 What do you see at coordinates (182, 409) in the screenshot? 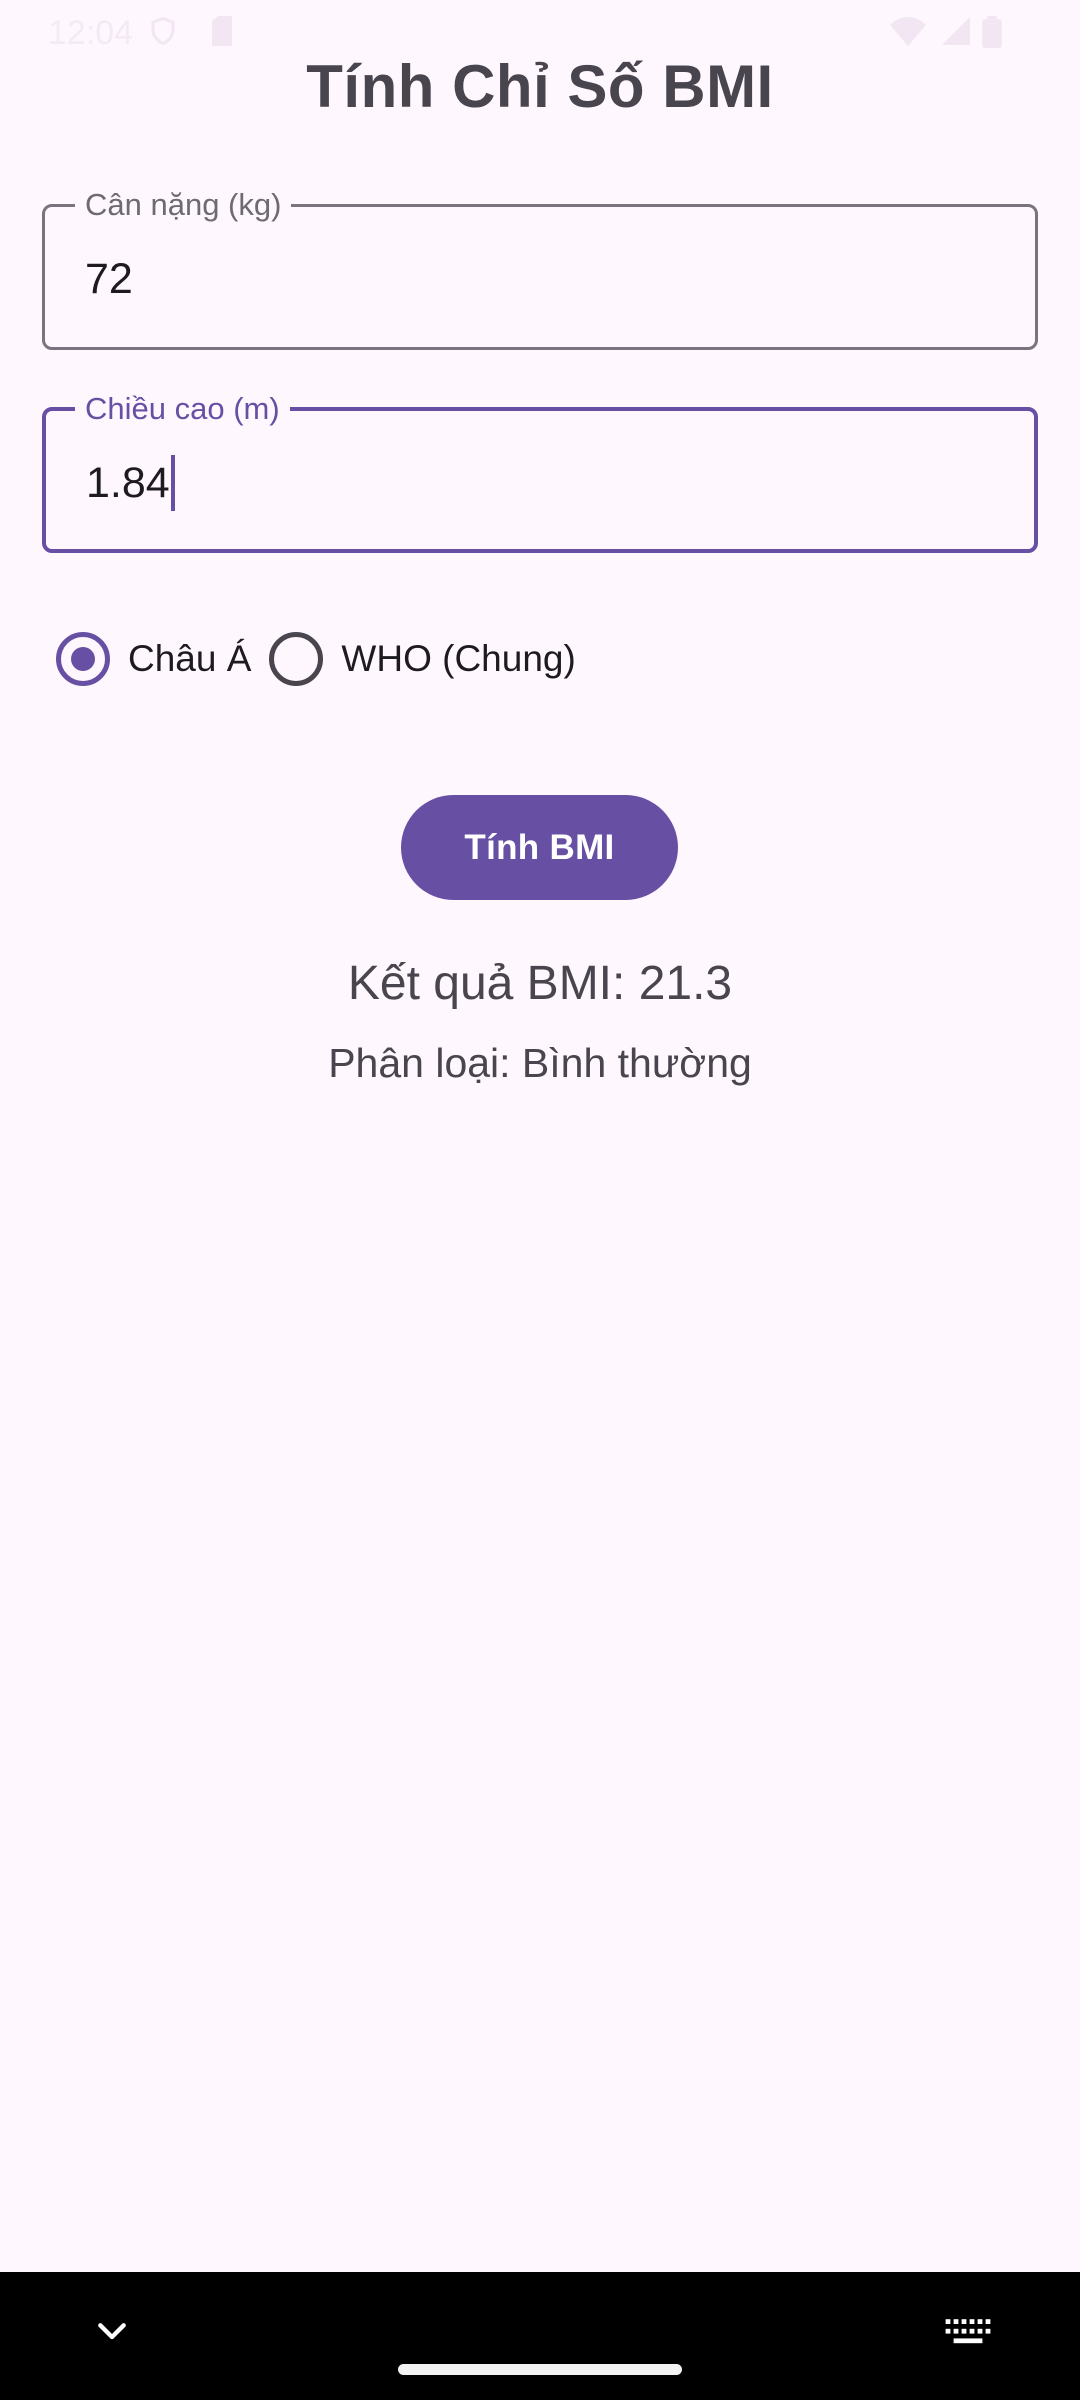
I see `height-field-label: Chiều cao (m)` at bounding box center [182, 409].